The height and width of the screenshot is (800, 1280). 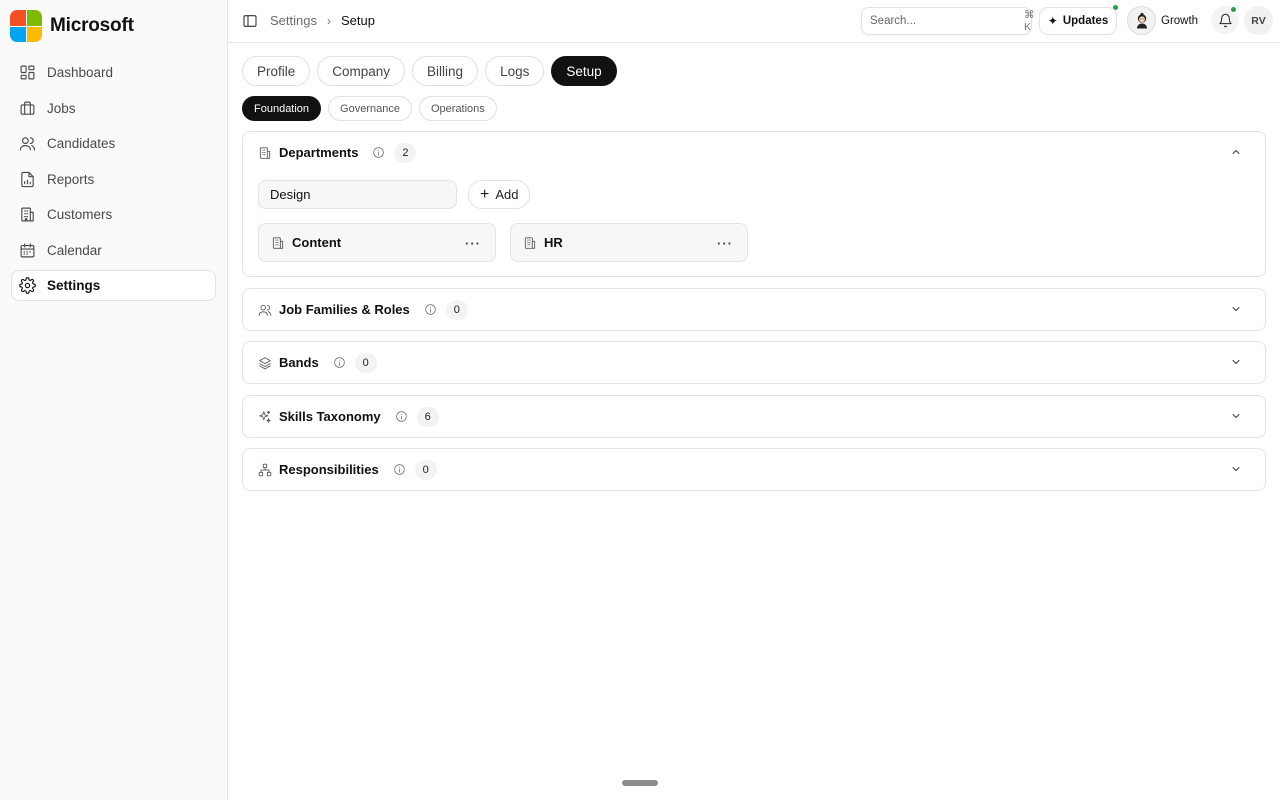 I want to click on section-title: Job Families & Roles, so click(x=344, y=309).